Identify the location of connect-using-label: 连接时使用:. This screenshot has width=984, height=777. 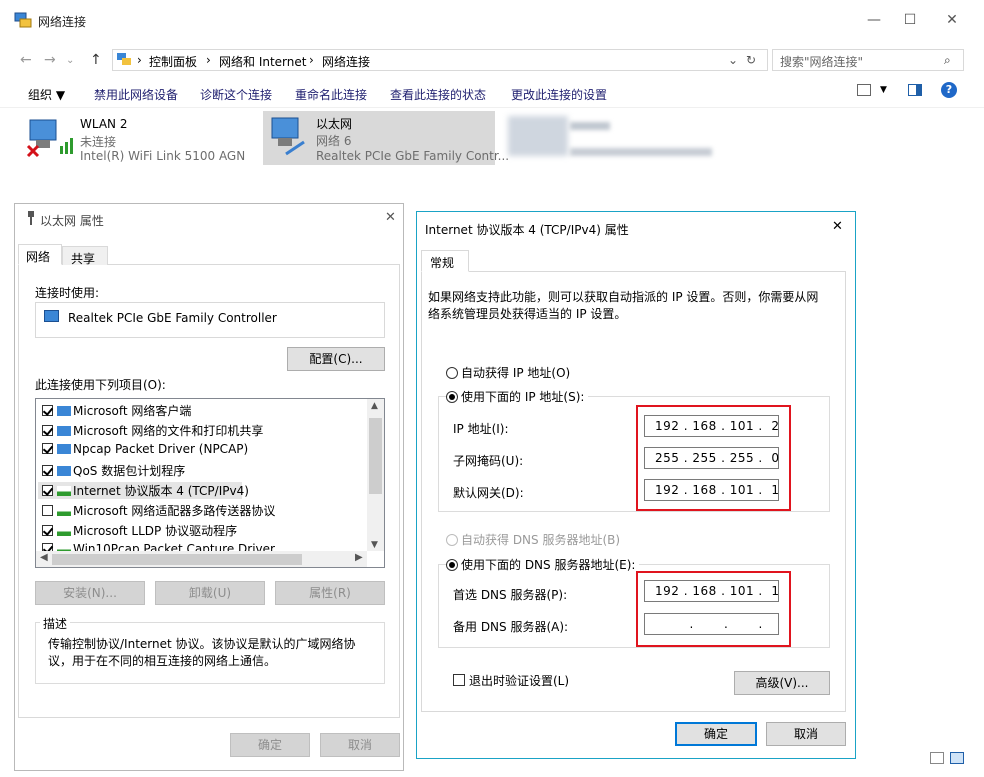
(67, 293).